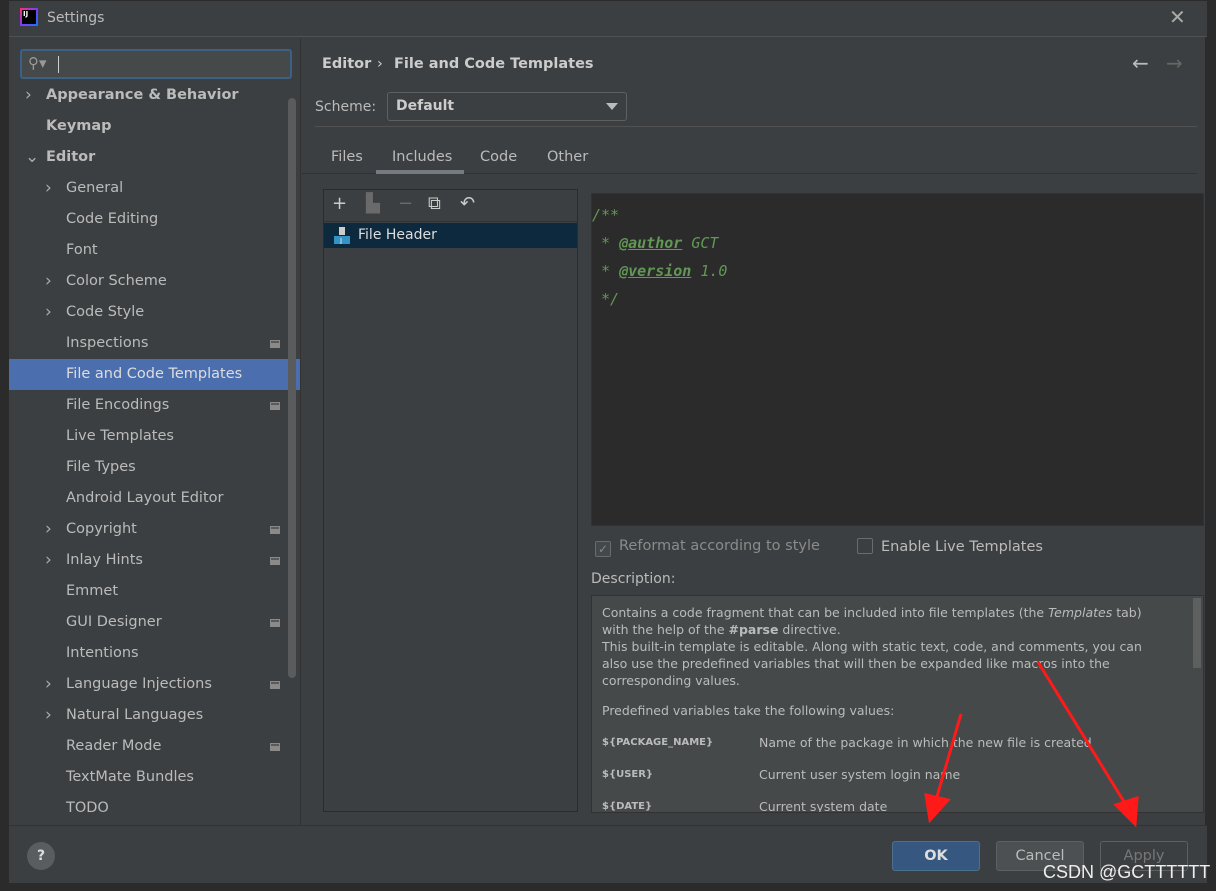 The width and height of the screenshot is (1216, 891). What do you see at coordinates (948, 757) in the screenshot?
I see `arrow-to-ok` at bounding box center [948, 757].